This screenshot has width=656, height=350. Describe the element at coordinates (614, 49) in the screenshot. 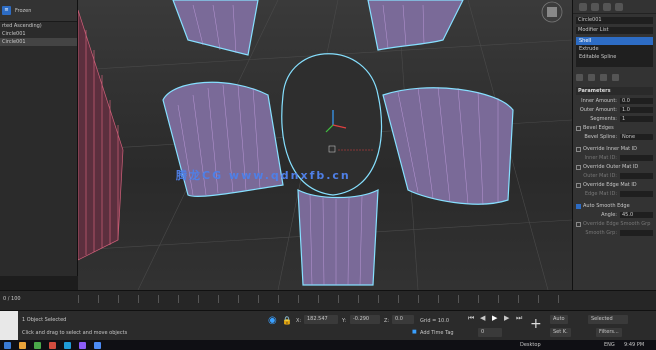

I see `modifier-stack-item: Extrude` at that location.